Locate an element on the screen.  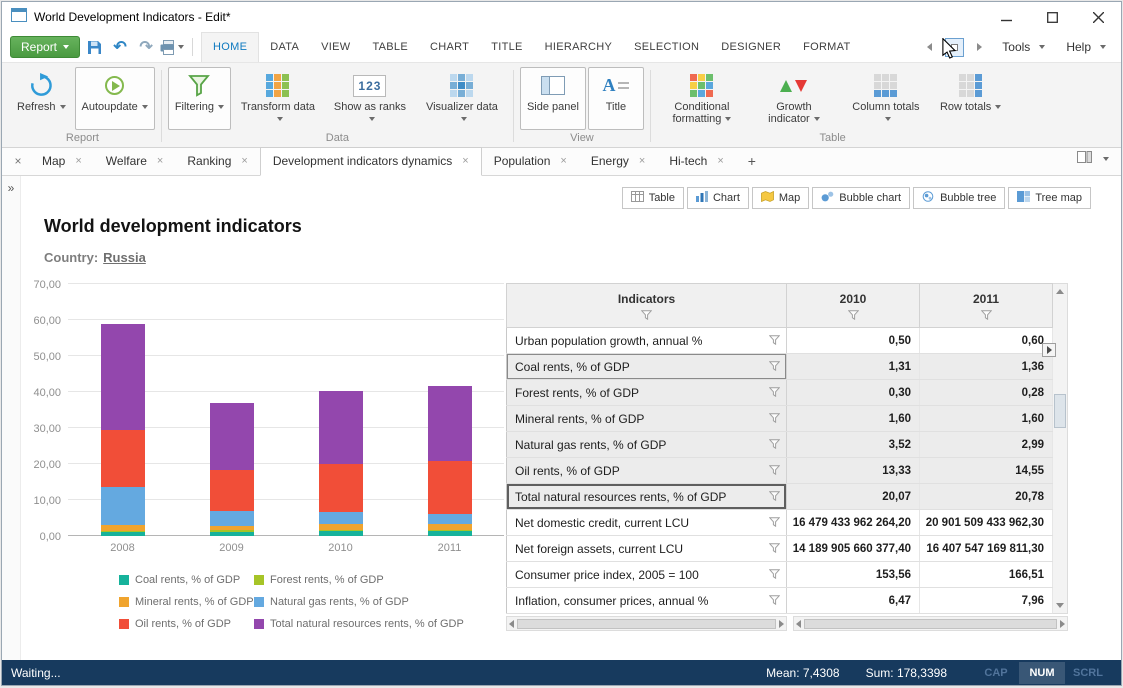
ribbon-button-row-totals: Row totals is located at coordinates (970, 98).